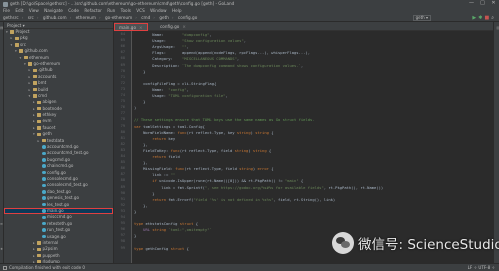 The height and width of the screenshot is (271, 499). What do you see at coordinates (47, 121) in the screenshot?
I see `tree-item-label: evm` at bounding box center [47, 121].